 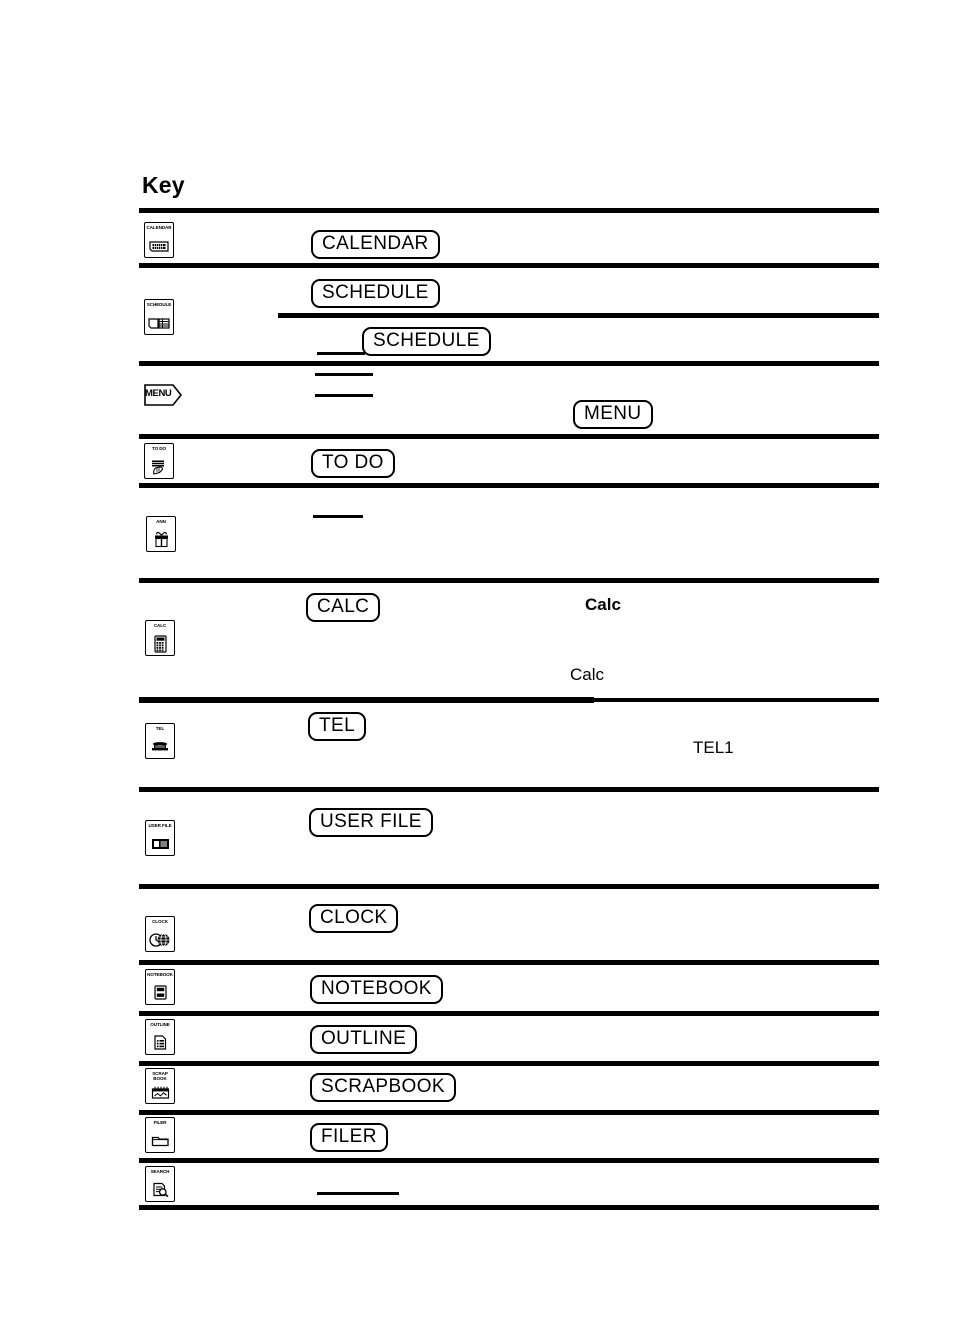 I want to click on table-rule-notebook-end, so click(x=509, y=1013).